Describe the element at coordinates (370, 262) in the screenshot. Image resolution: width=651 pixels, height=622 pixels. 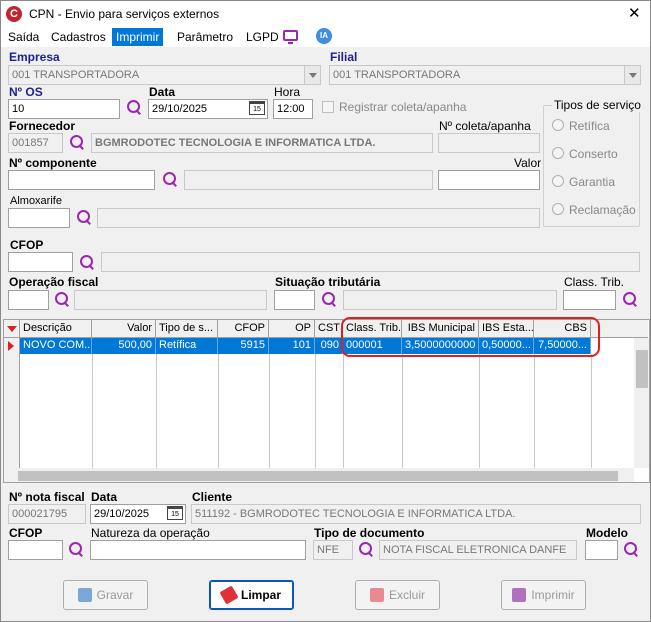
I see `cfop-desc` at that location.